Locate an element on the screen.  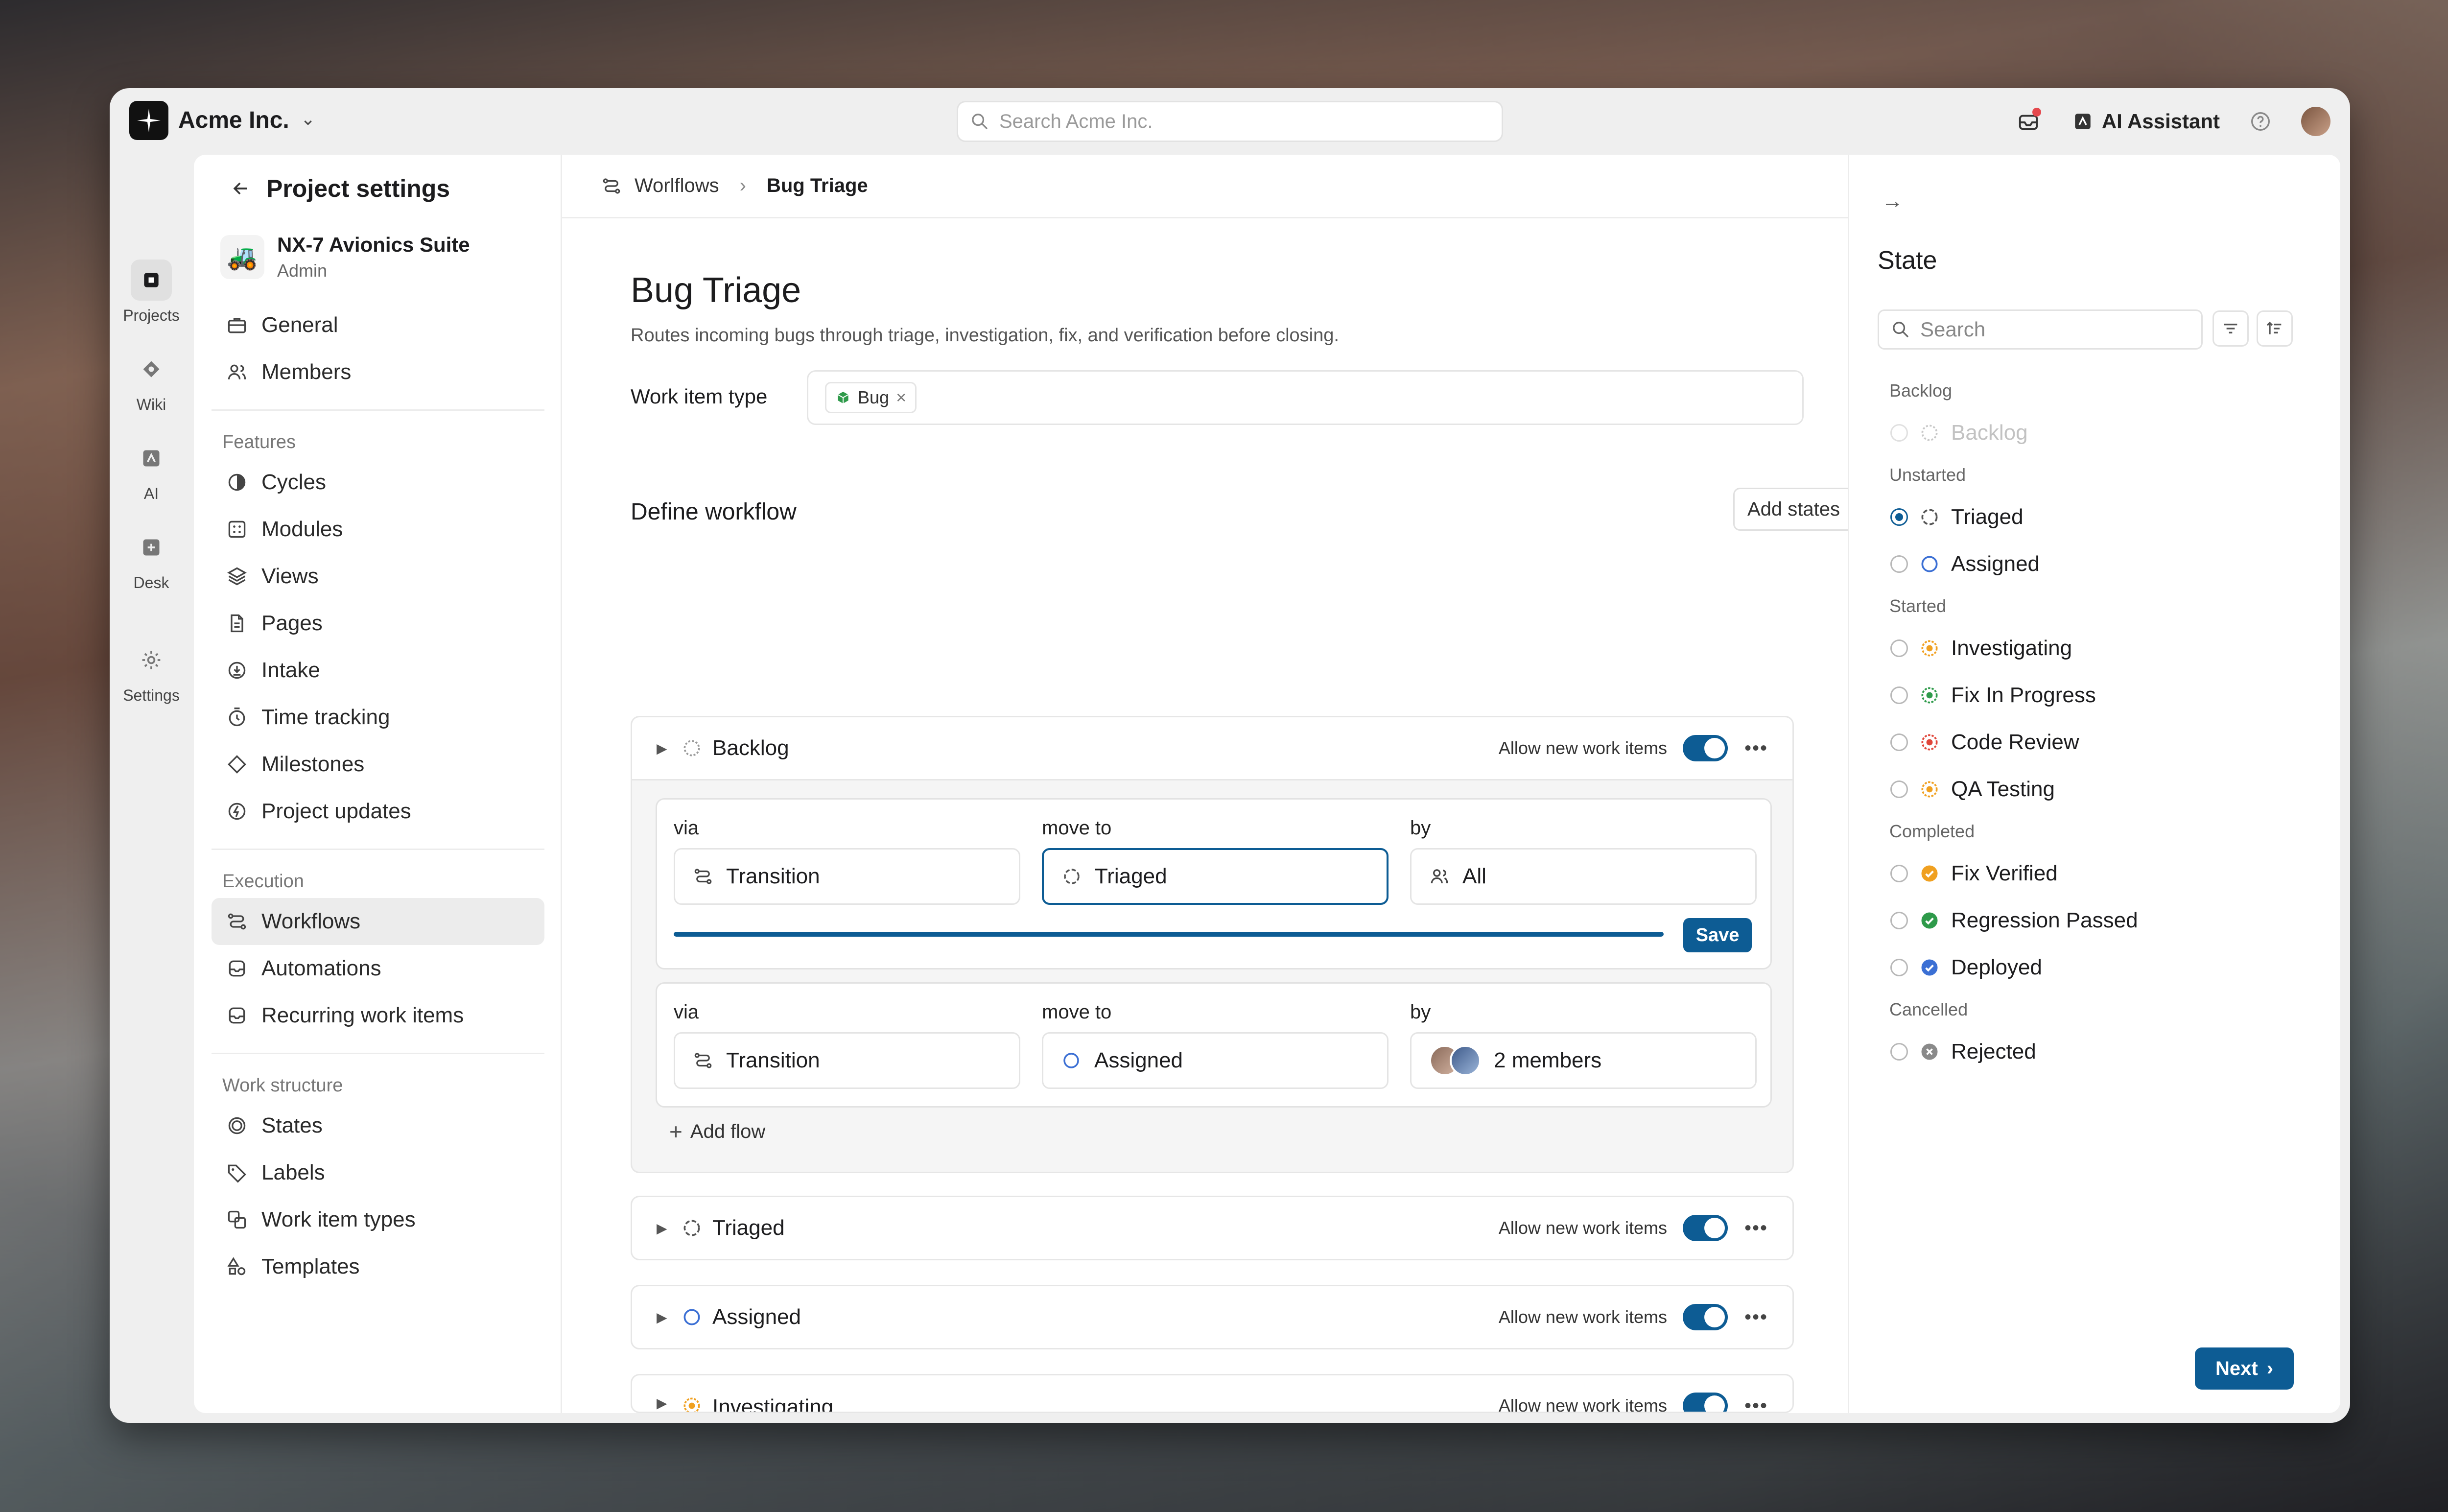
sidebar-item-work-item-types: Work item types is located at coordinates (378, 1219).